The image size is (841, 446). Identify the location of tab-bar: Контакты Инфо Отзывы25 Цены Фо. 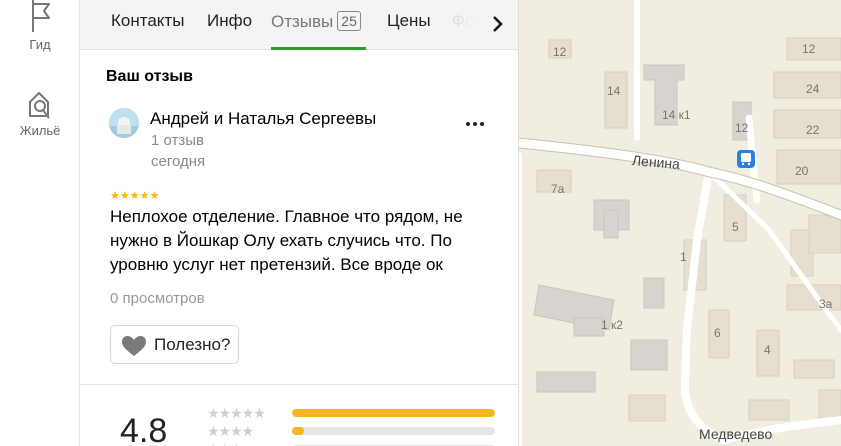
(299, 25).